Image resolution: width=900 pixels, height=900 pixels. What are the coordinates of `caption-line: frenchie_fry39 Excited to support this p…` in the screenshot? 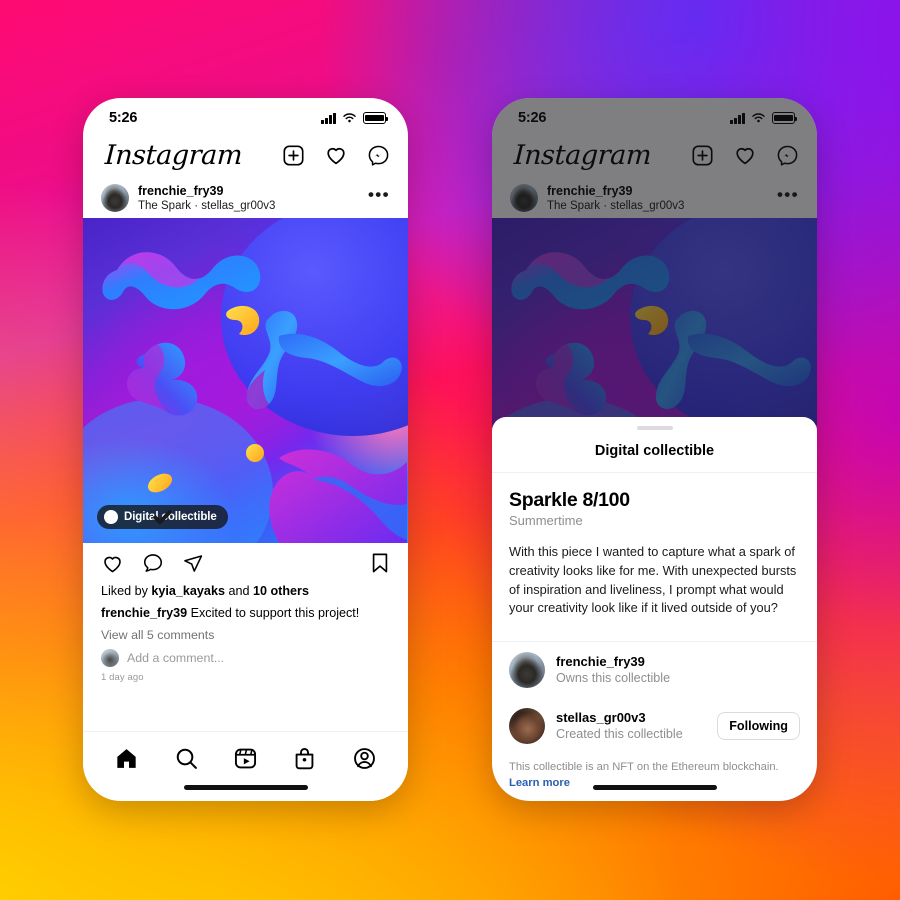 It's located at (245, 614).